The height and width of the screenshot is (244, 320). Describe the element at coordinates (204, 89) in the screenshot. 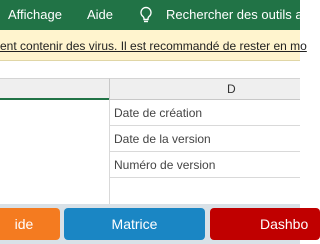

I see `column-header-d: D` at that location.